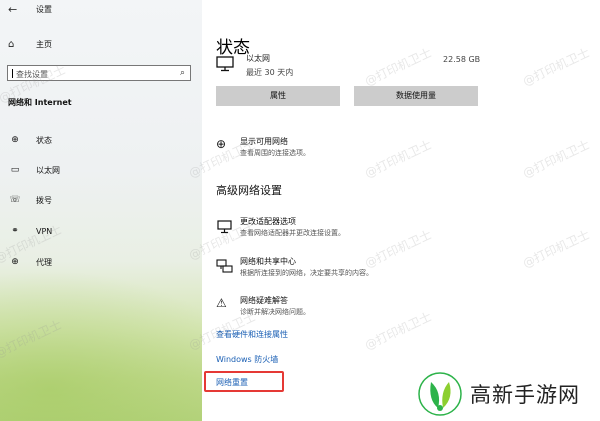  What do you see at coordinates (40, 102) in the screenshot?
I see `section-header: 网络和 Internet` at bounding box center [40, 102].